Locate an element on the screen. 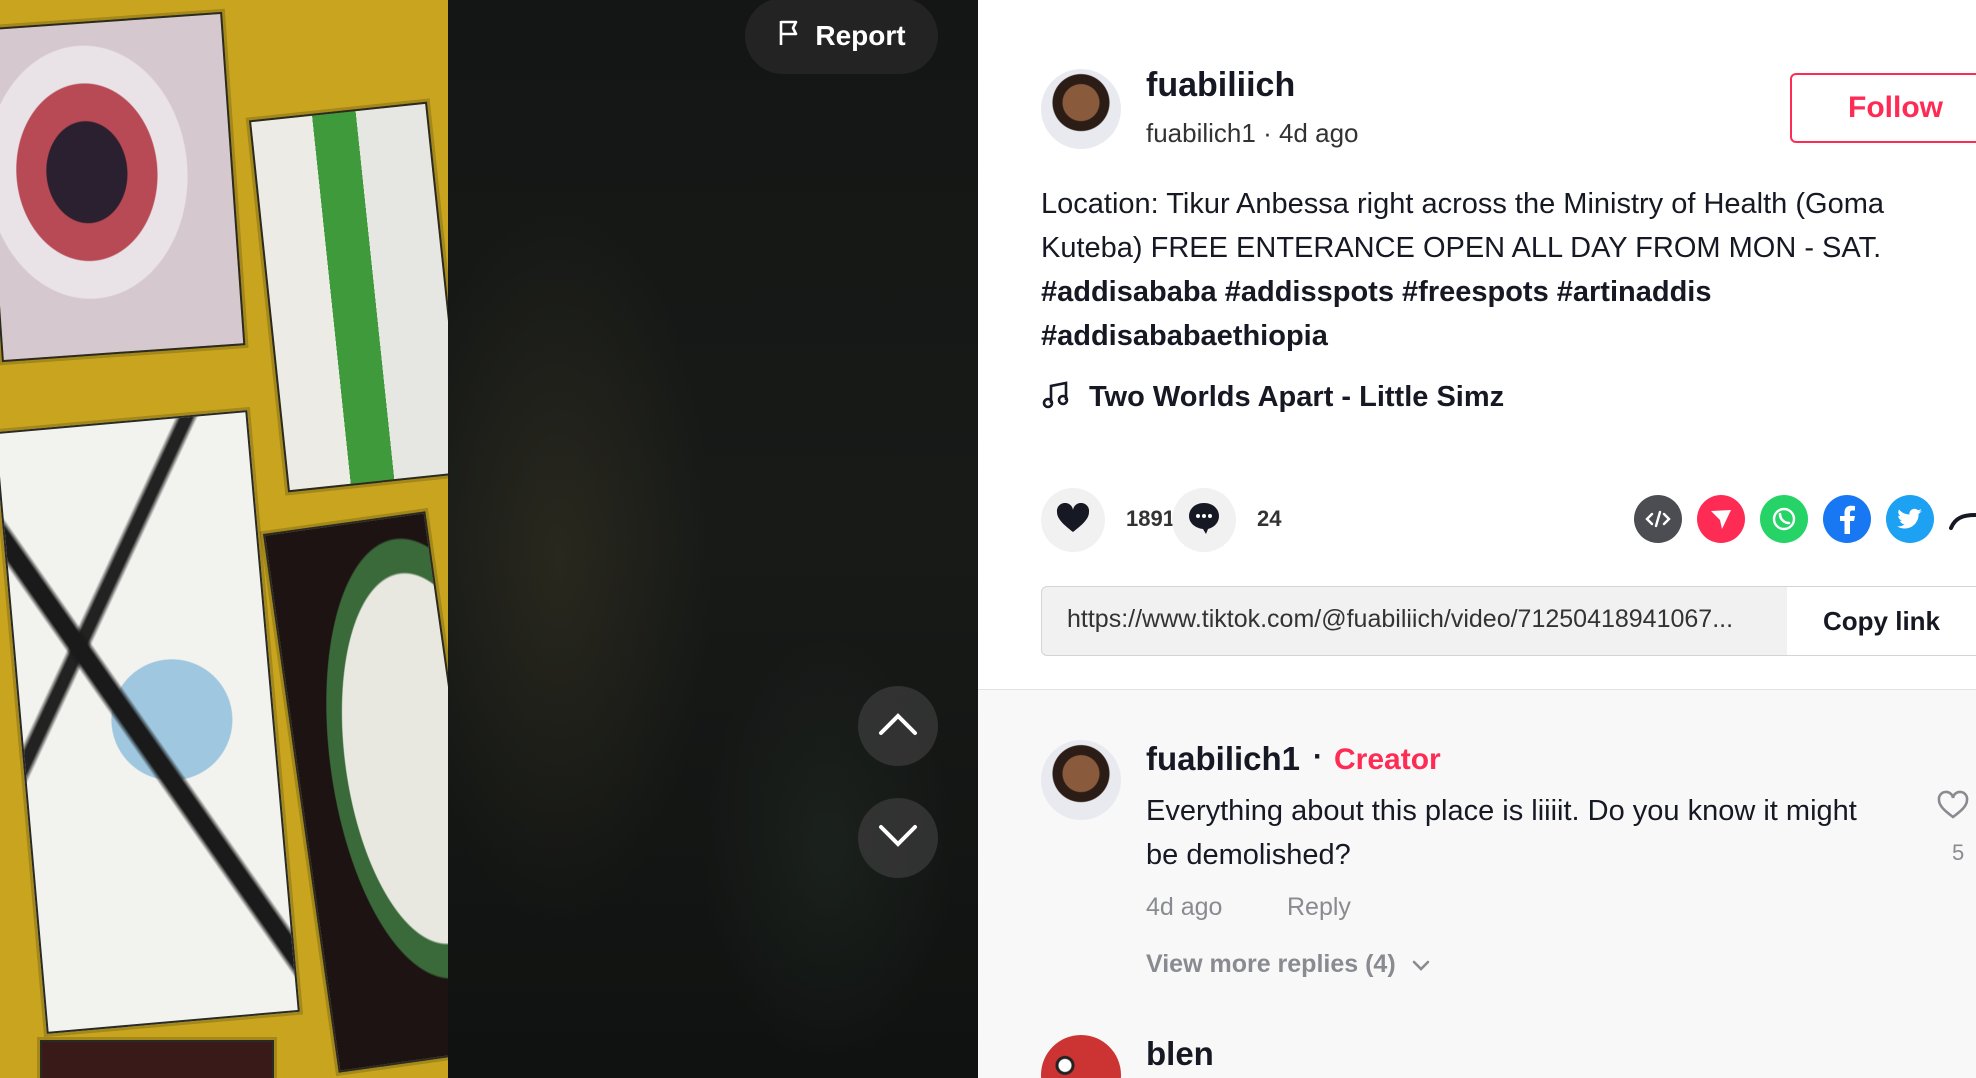 The image size is (1976, 1078). comment-bubble-icon is located at coordinates (1204, 520).